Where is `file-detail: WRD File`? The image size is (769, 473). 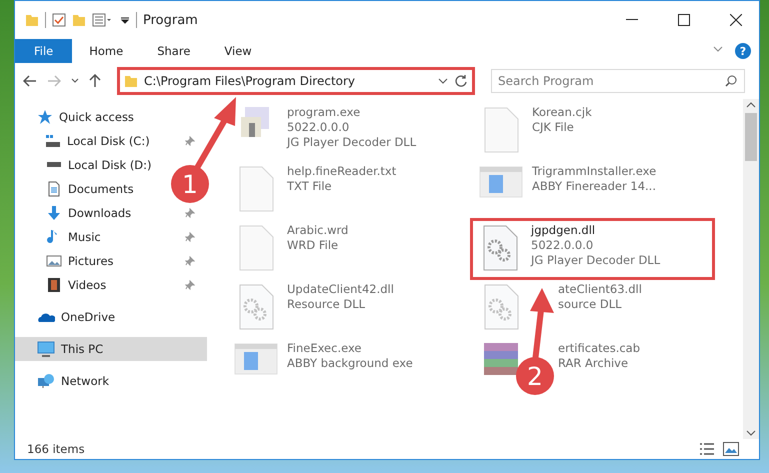 file-detail: WRD File is located at coordinates (313, 245).